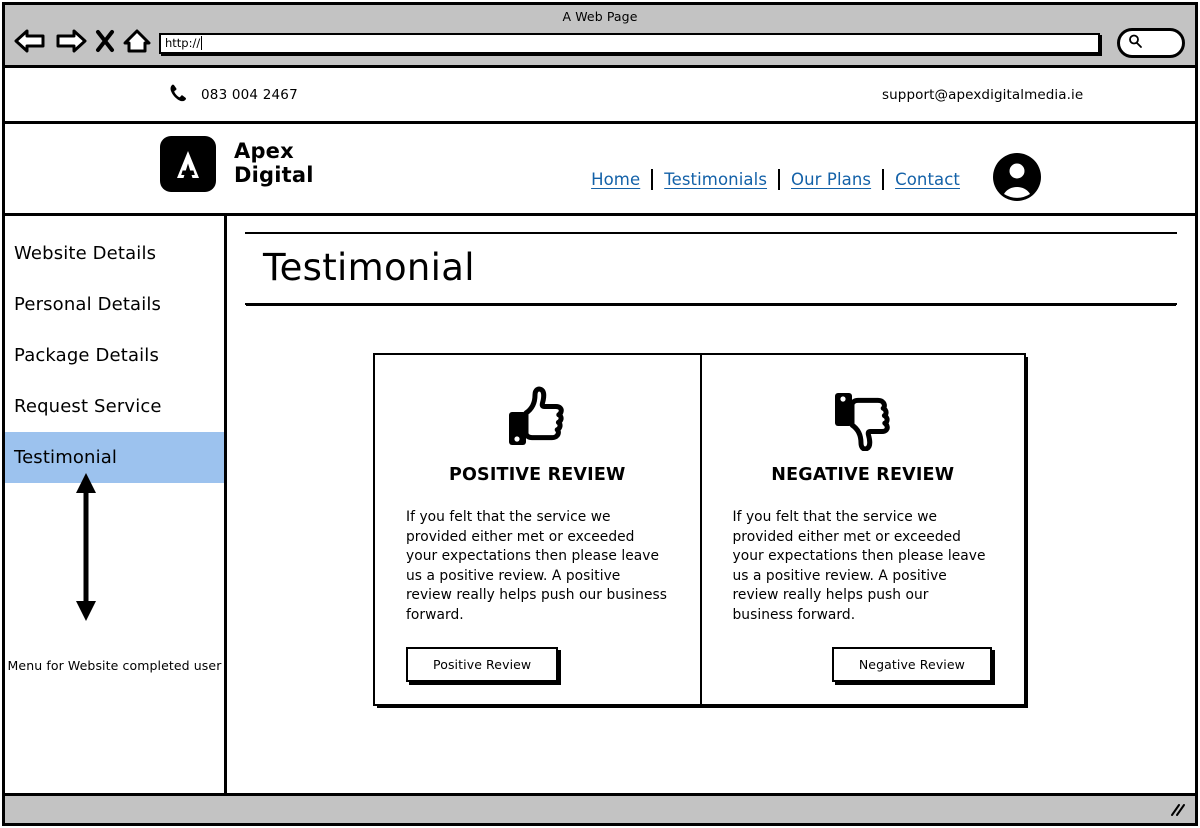 This screenshot has height=828, width=1200. I want to click on page-heading-block: Testimonial, so click(711, 268).